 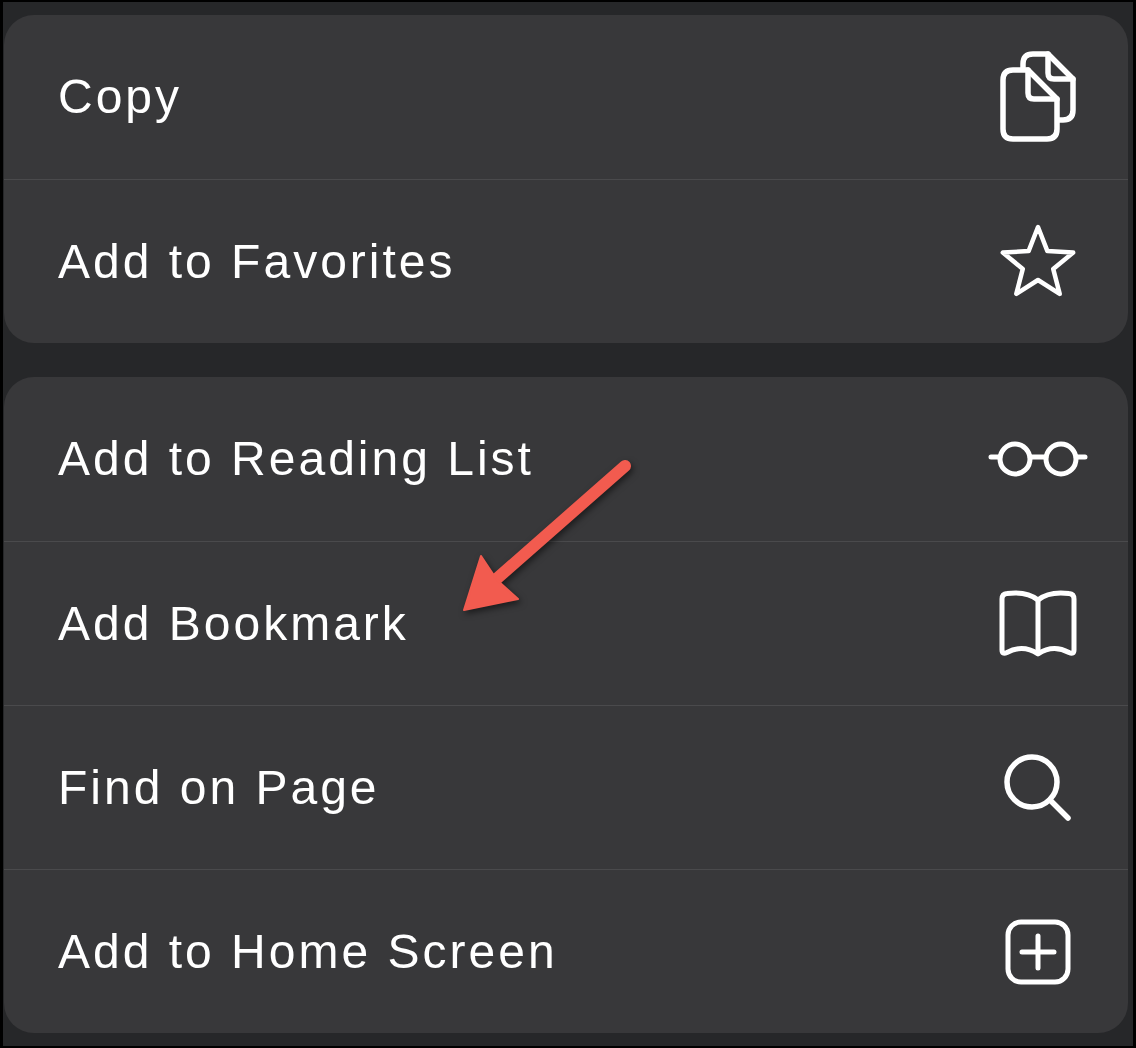 I want to click on plus-square-icon, so click(x=1038, y=951).